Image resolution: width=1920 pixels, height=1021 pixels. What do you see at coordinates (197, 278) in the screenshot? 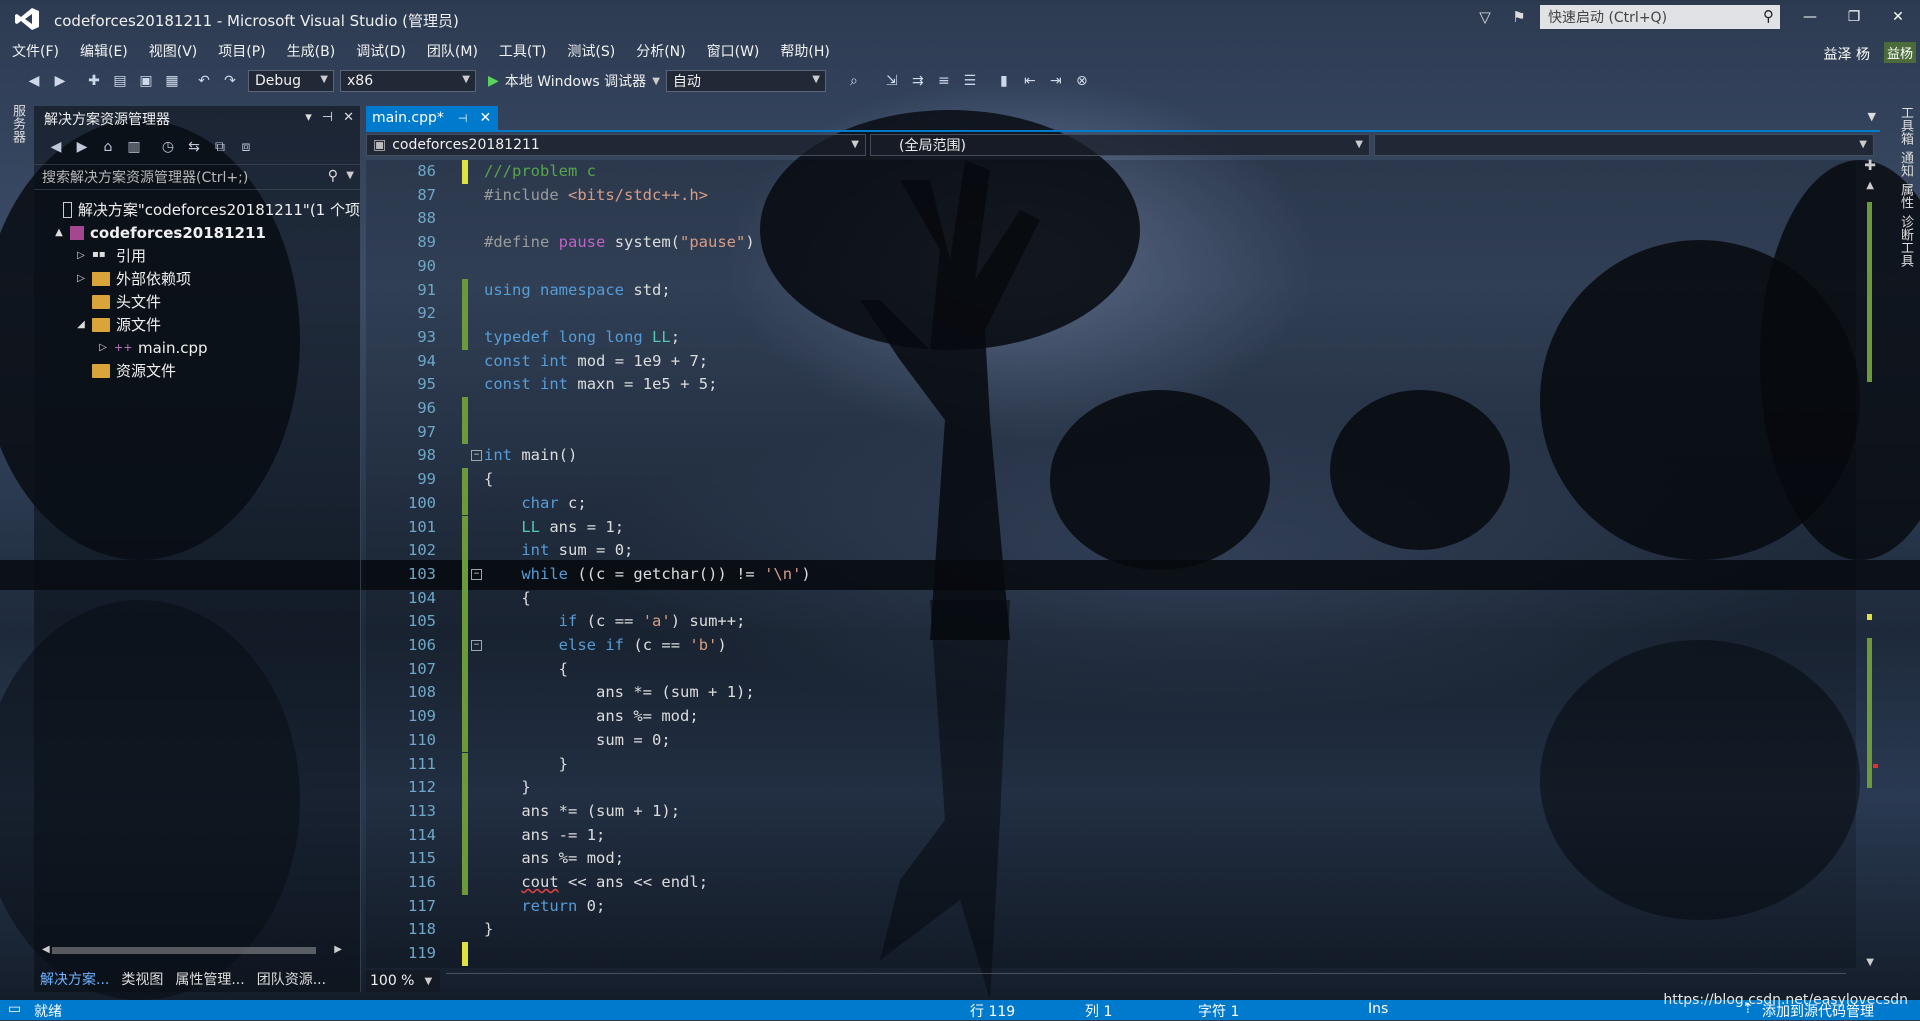
I see `tree-item: ▷ 外部依赖项` at bounding box center [197, 278].